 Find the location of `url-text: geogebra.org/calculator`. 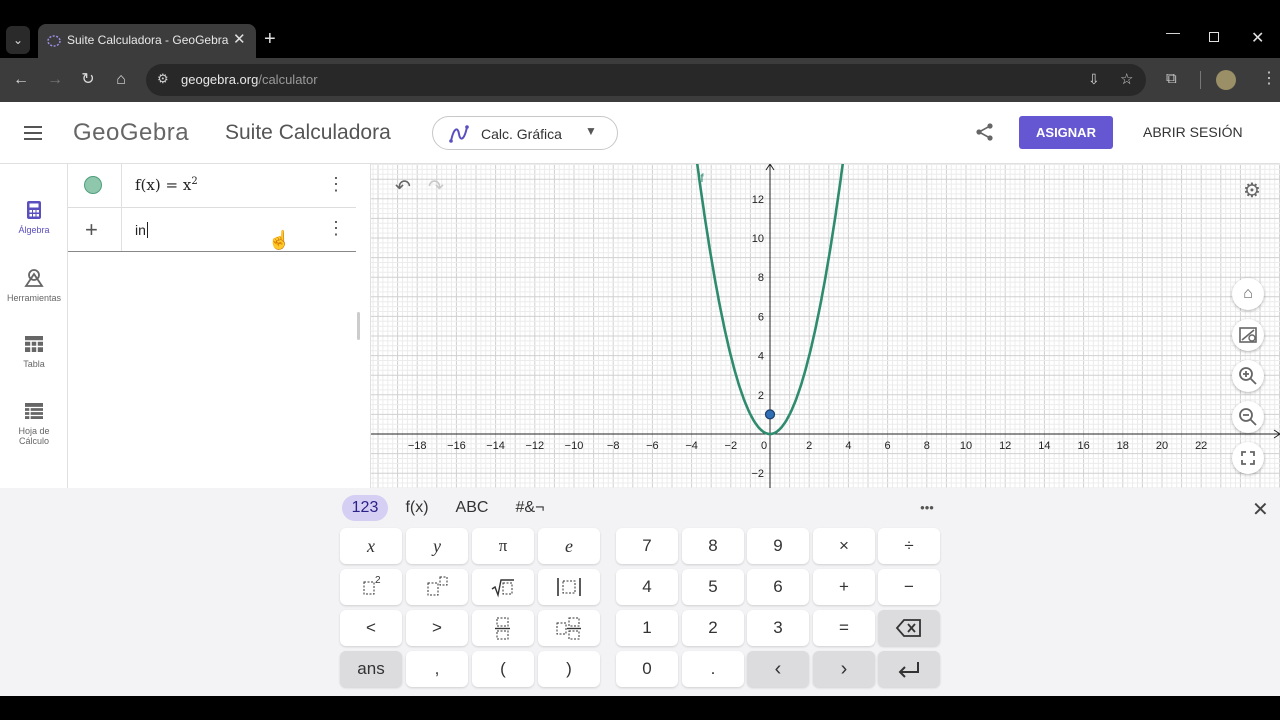

url-text: geogebra.org/calculator is located at coordinates (249, 79).